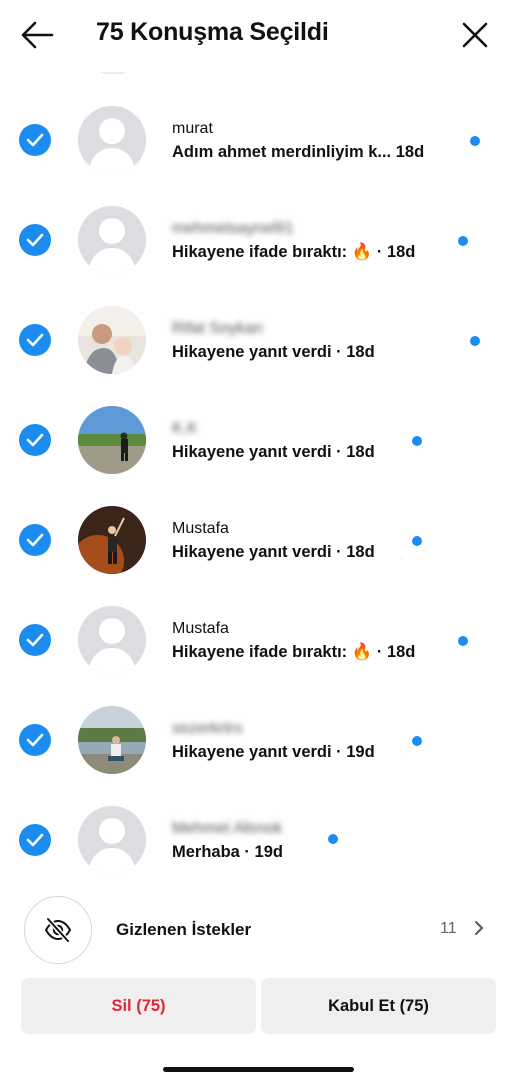 The width and height of the screenshot is (517, 1080). I want to click on hidden-requests-count: 11, so click(448, 928).